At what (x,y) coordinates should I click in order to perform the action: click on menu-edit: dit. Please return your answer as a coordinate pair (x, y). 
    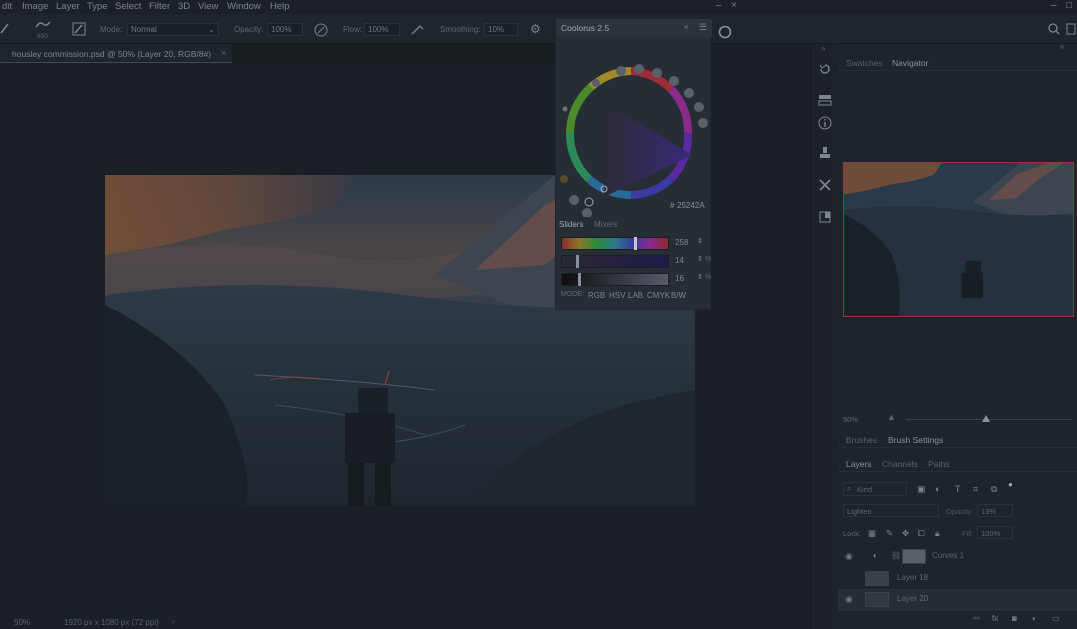
    Looking at the image, I should click on (7, 6).